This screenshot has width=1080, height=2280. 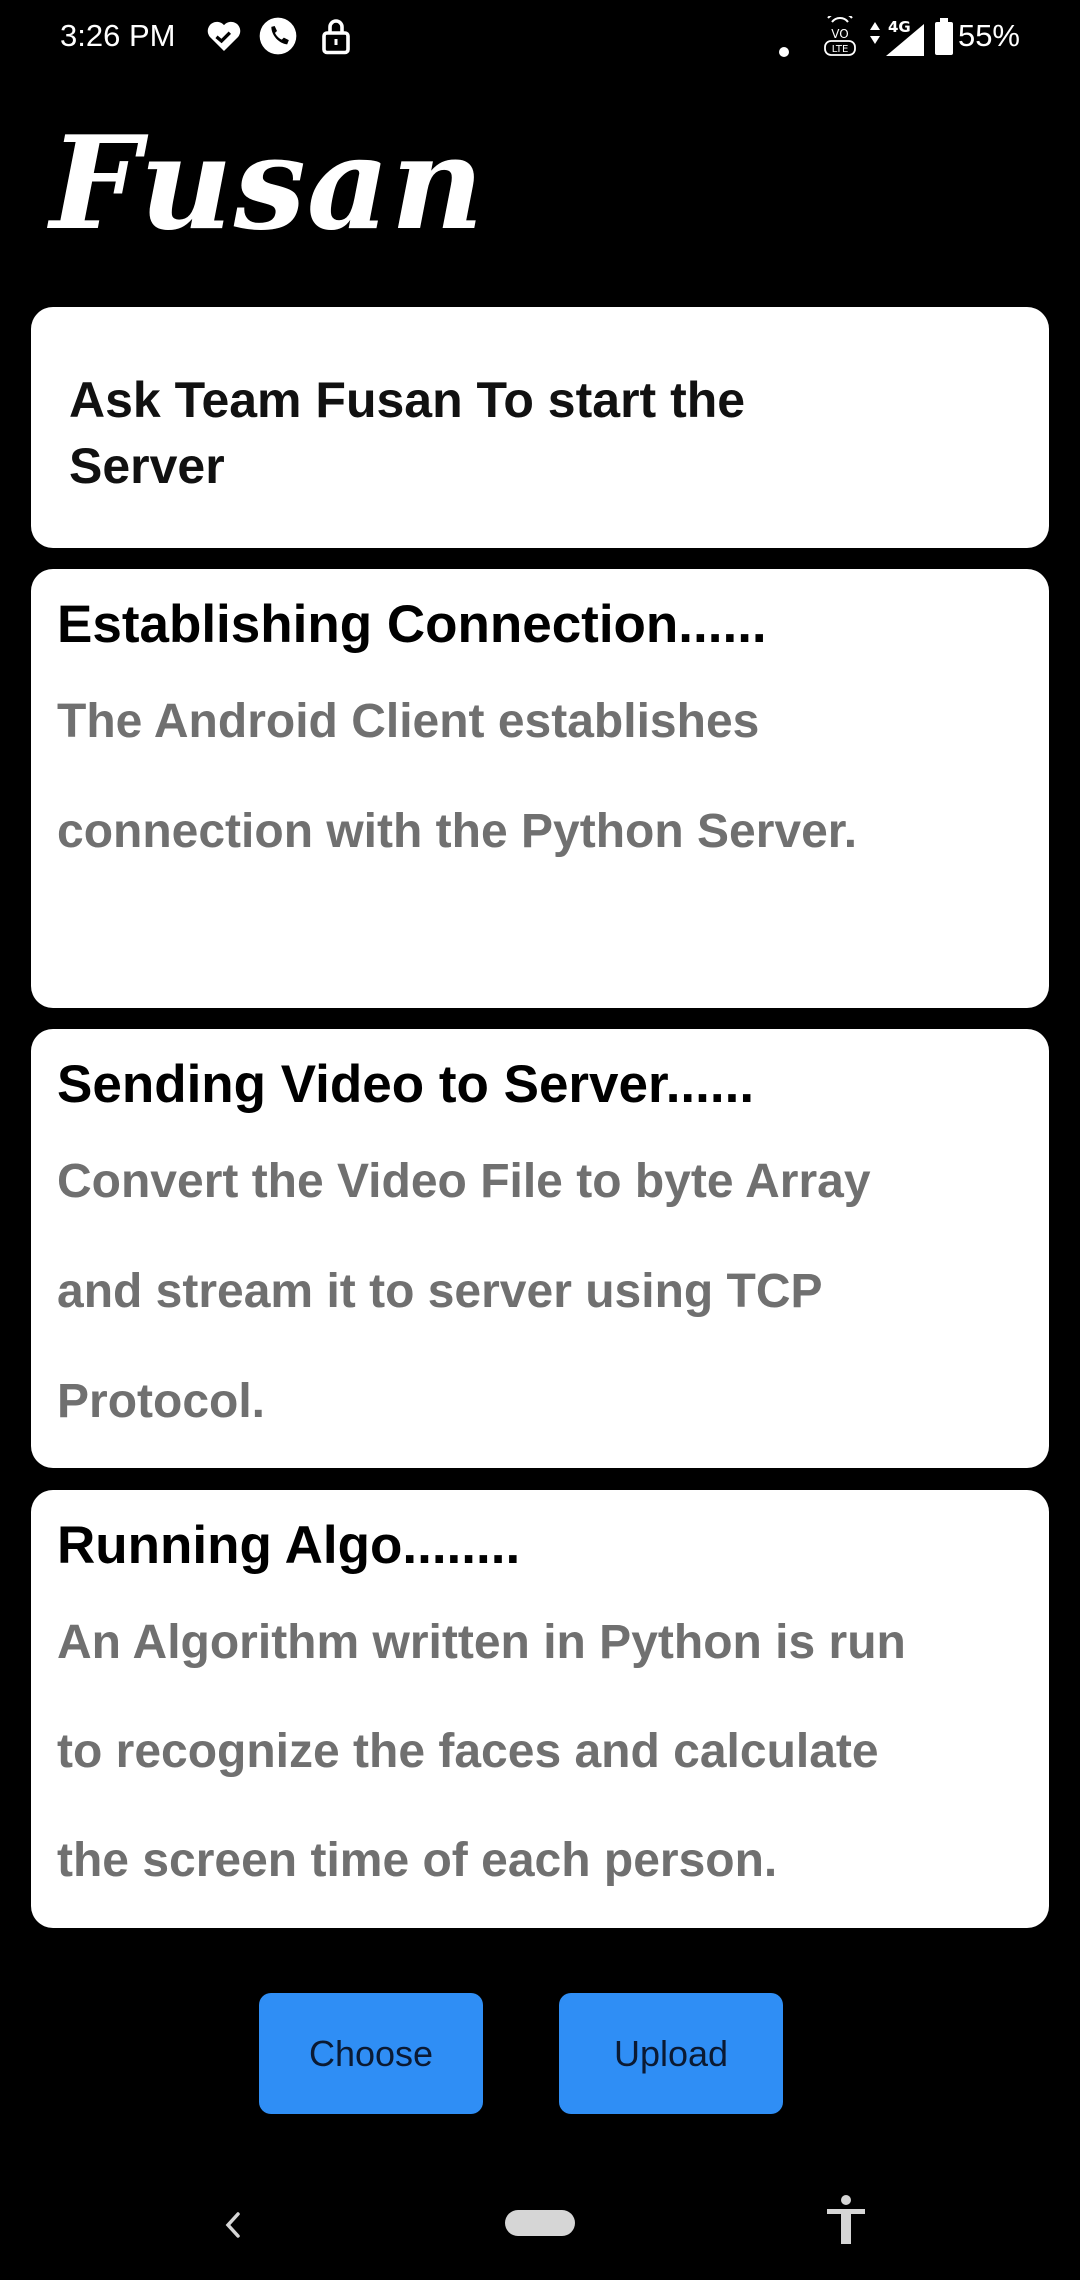 I want to click on svg-text: LTE, so click(x=840, y=49).